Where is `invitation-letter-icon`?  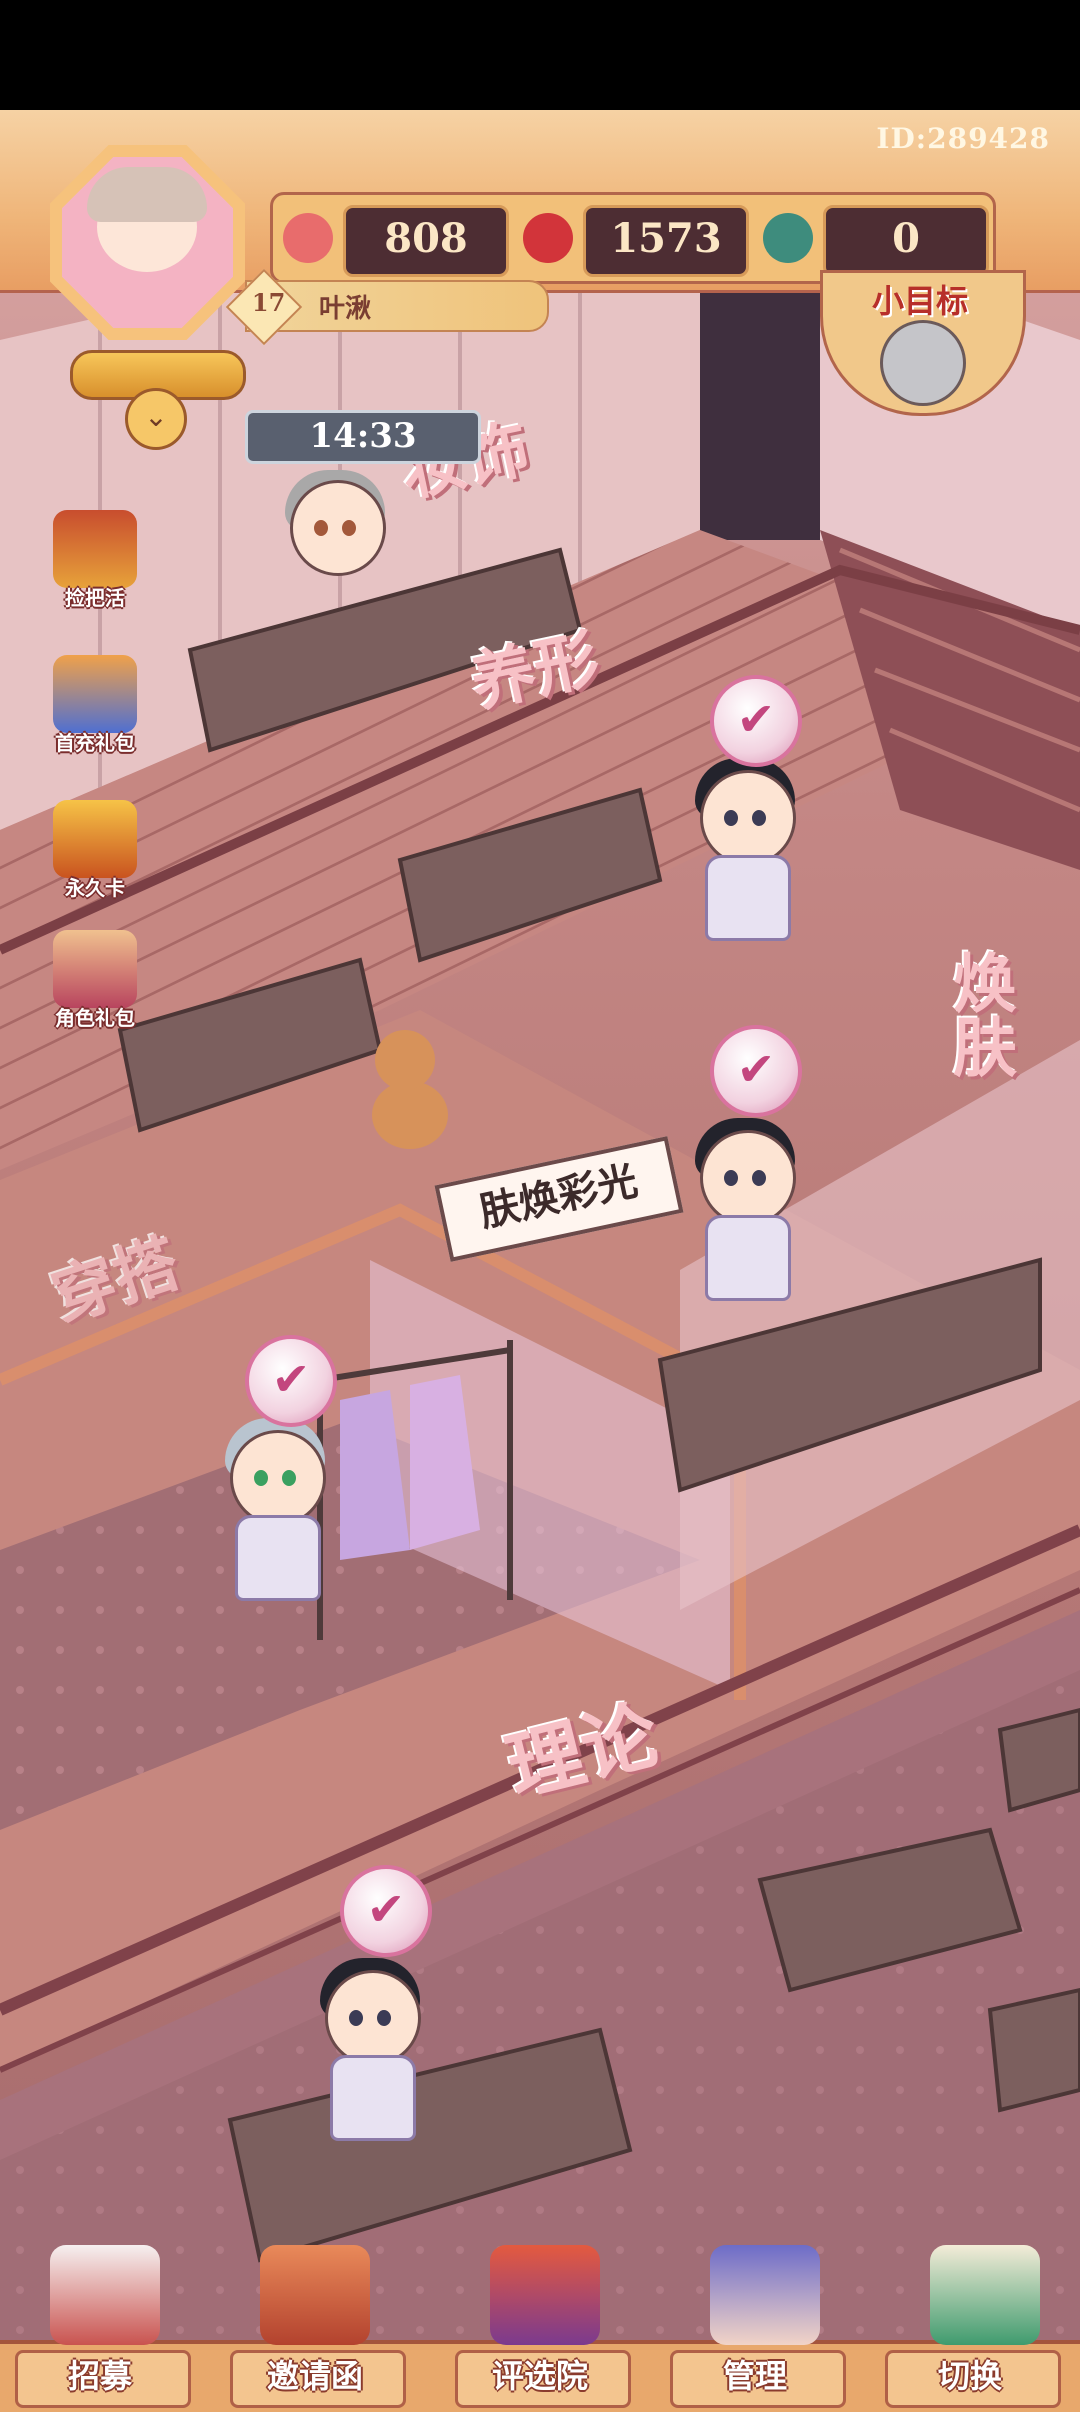 invitation-letter-icon is located at coordinates (315, 2295).